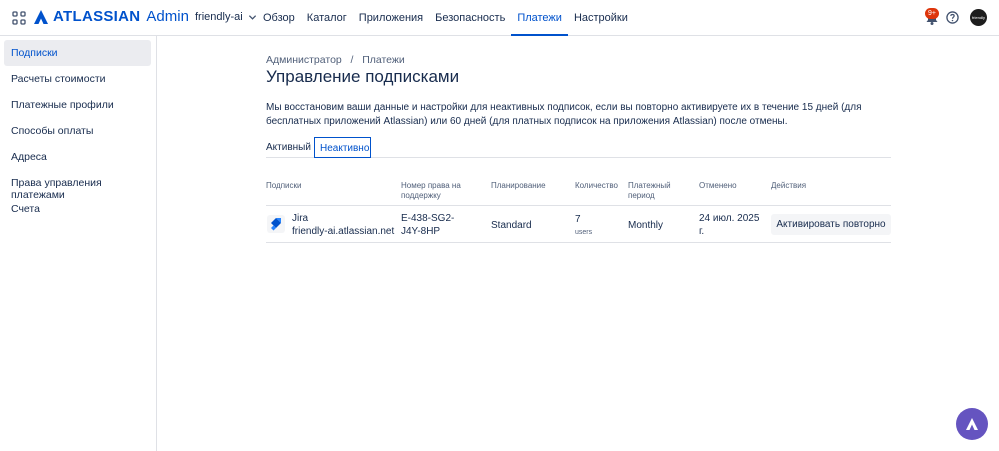 The image size is (999, 451). What do you see at coordinates (646, 225) in the screenshot?
I see `table-cell-billing-period: Monthly` at bounding box center [646, 225].